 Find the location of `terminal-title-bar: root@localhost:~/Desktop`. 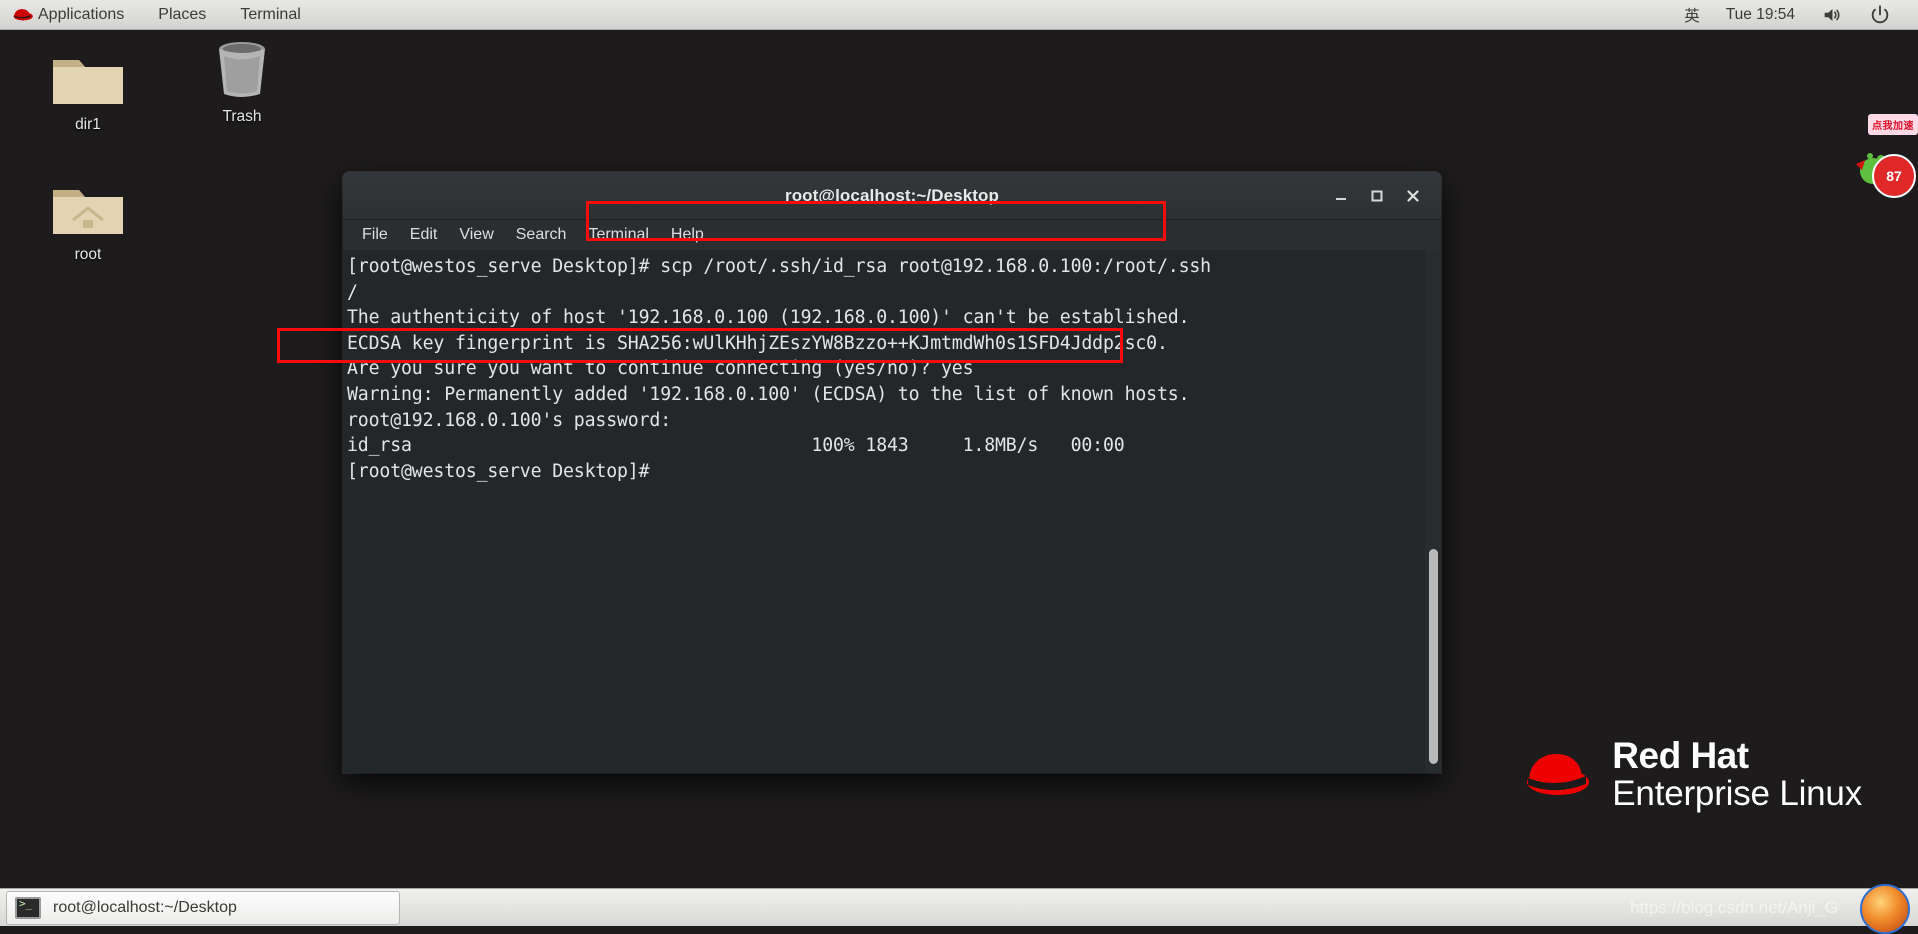

terminal-title-bar: root@localhost:~/Desktop is located at coordinates (892, 196).